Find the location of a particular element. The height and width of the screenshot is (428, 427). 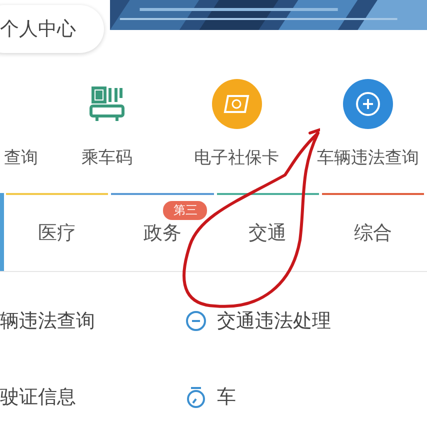

shortcut-label: 电子社保卡 is located at coordinates (236, 157).